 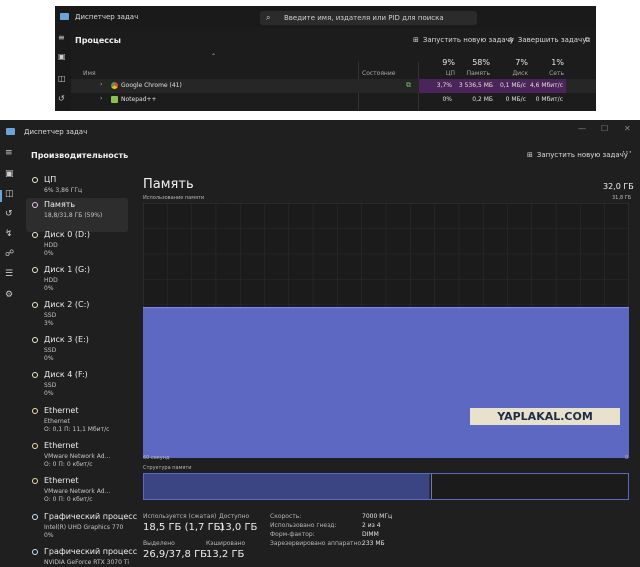 What do you see at coordinates (303, 525) in the screenshot?
I see `detail-key-slots: Использовано гнезд:` at bounding box center [303, 525].